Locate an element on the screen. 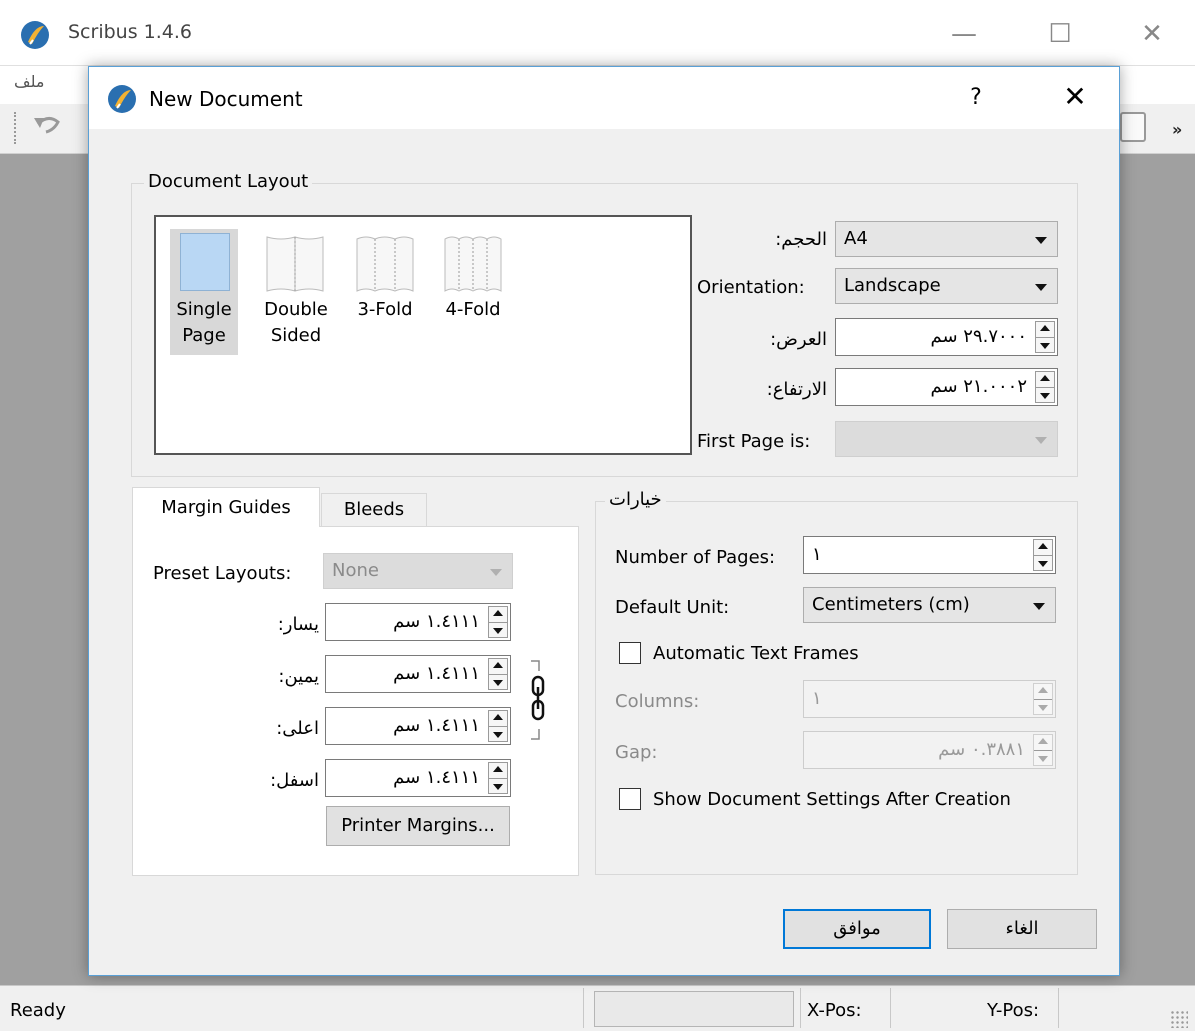  app-titlebar: Scribus 1.4.6 — ☐ ✕ is located at coordinates (597, 33).